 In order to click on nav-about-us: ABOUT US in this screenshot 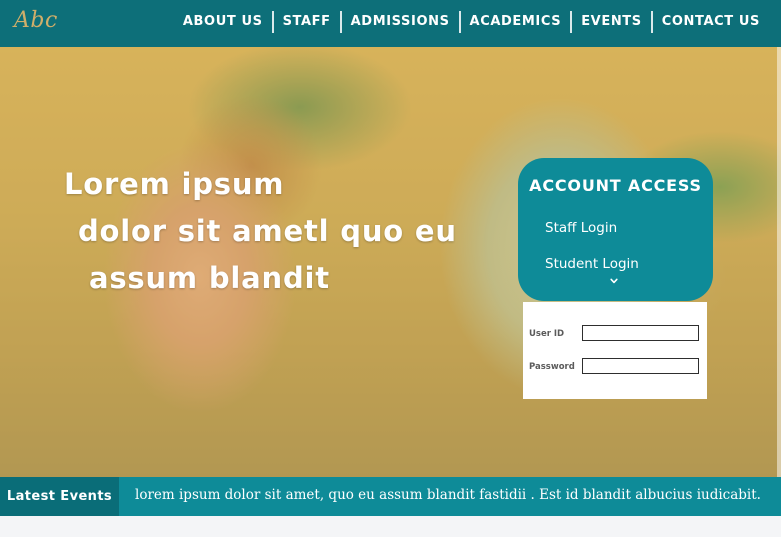, I will do `click(223, 22)`.